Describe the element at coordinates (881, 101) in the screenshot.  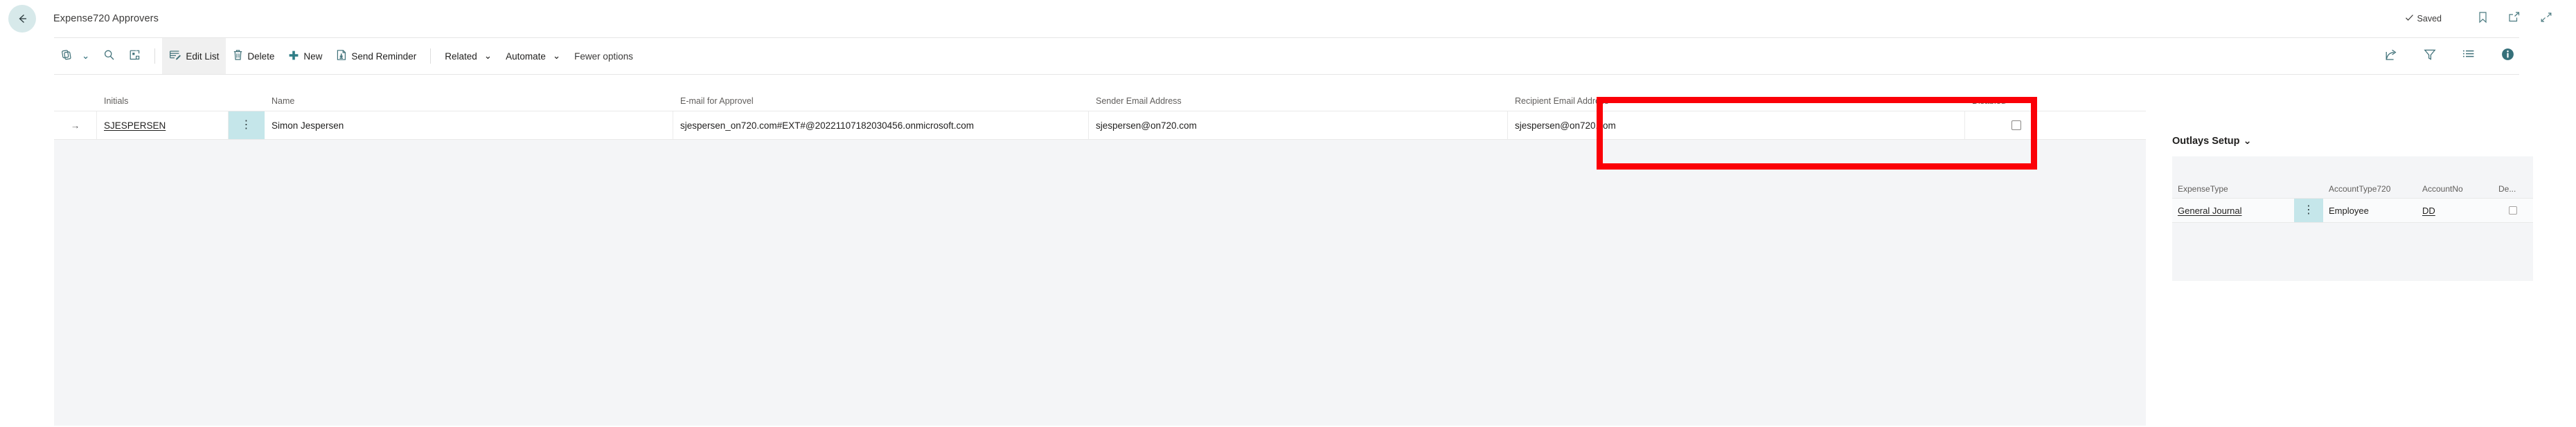
I see `column-header-email-for-approvel: E-mail for Approvel` at that location.